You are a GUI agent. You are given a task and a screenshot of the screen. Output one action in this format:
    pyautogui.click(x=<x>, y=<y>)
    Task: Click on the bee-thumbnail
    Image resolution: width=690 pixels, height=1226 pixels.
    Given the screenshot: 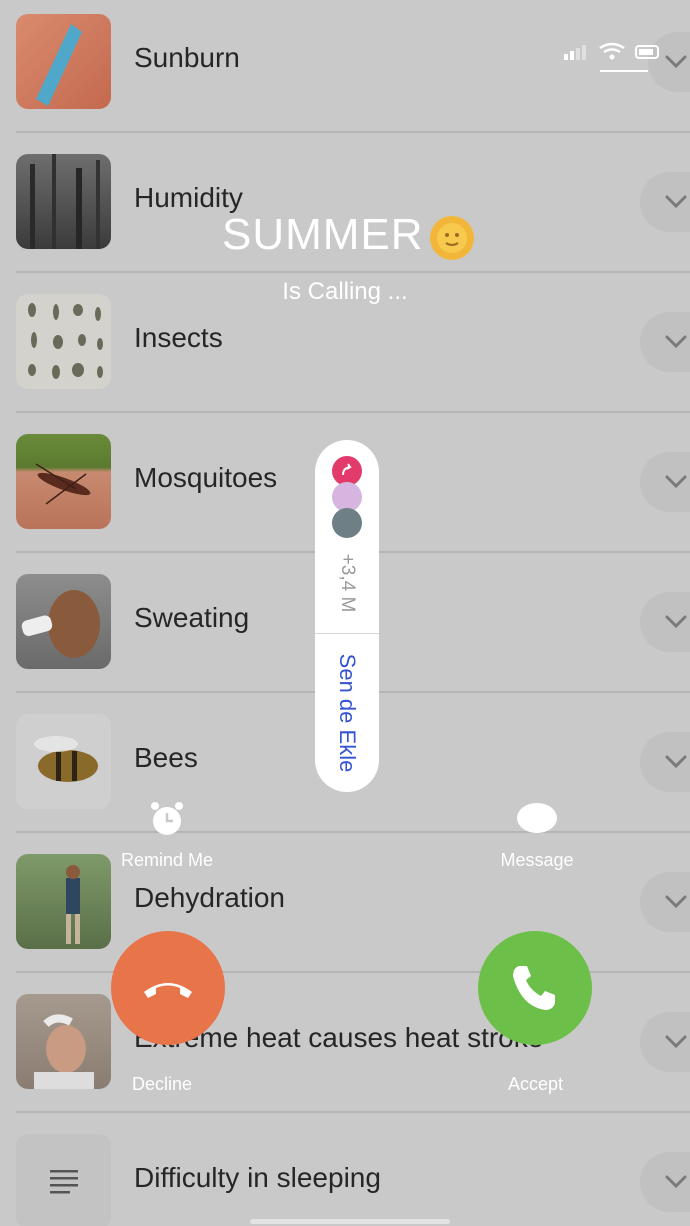 What is the action you would take?
    pyautogui.click(x=63, y=761)
    